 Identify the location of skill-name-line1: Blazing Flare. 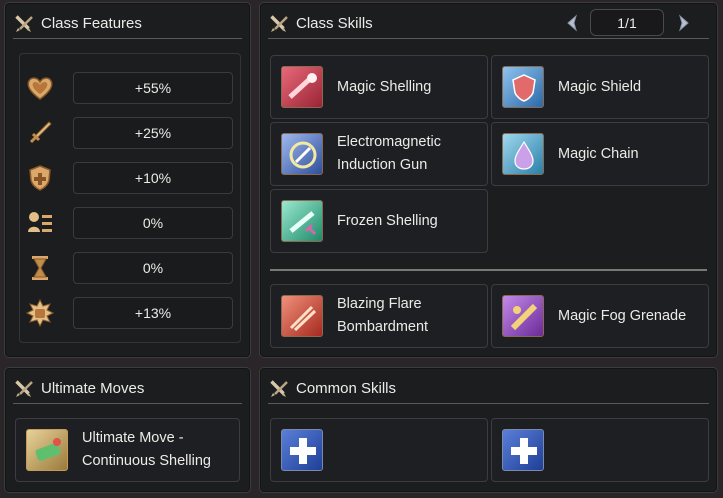
(379, 304).